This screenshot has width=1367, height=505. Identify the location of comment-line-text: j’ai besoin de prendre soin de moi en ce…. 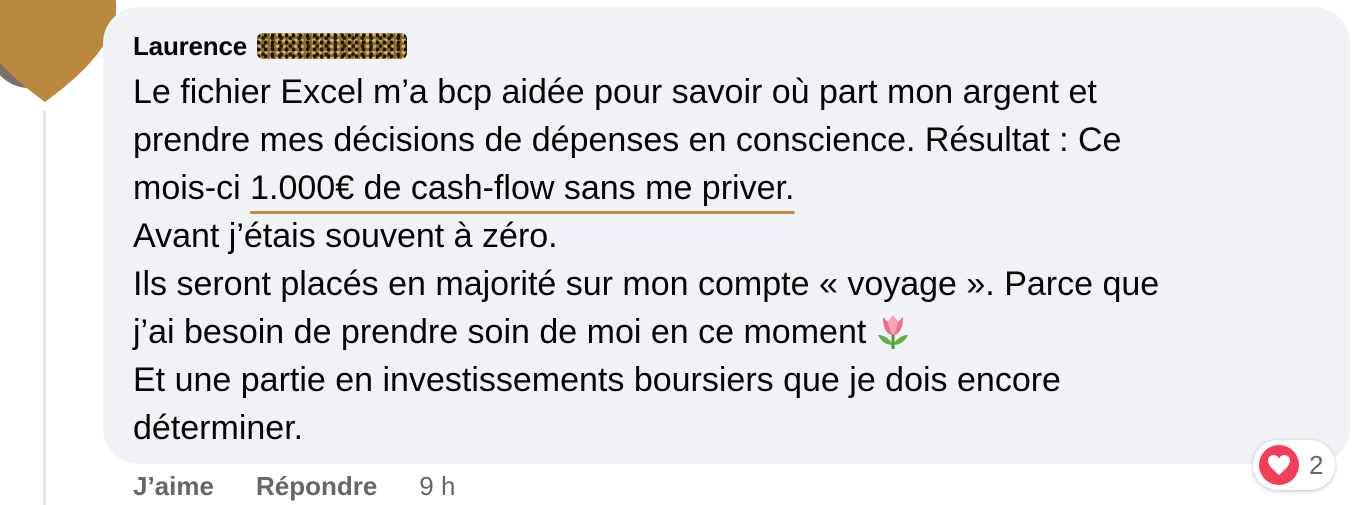
(500, 332).